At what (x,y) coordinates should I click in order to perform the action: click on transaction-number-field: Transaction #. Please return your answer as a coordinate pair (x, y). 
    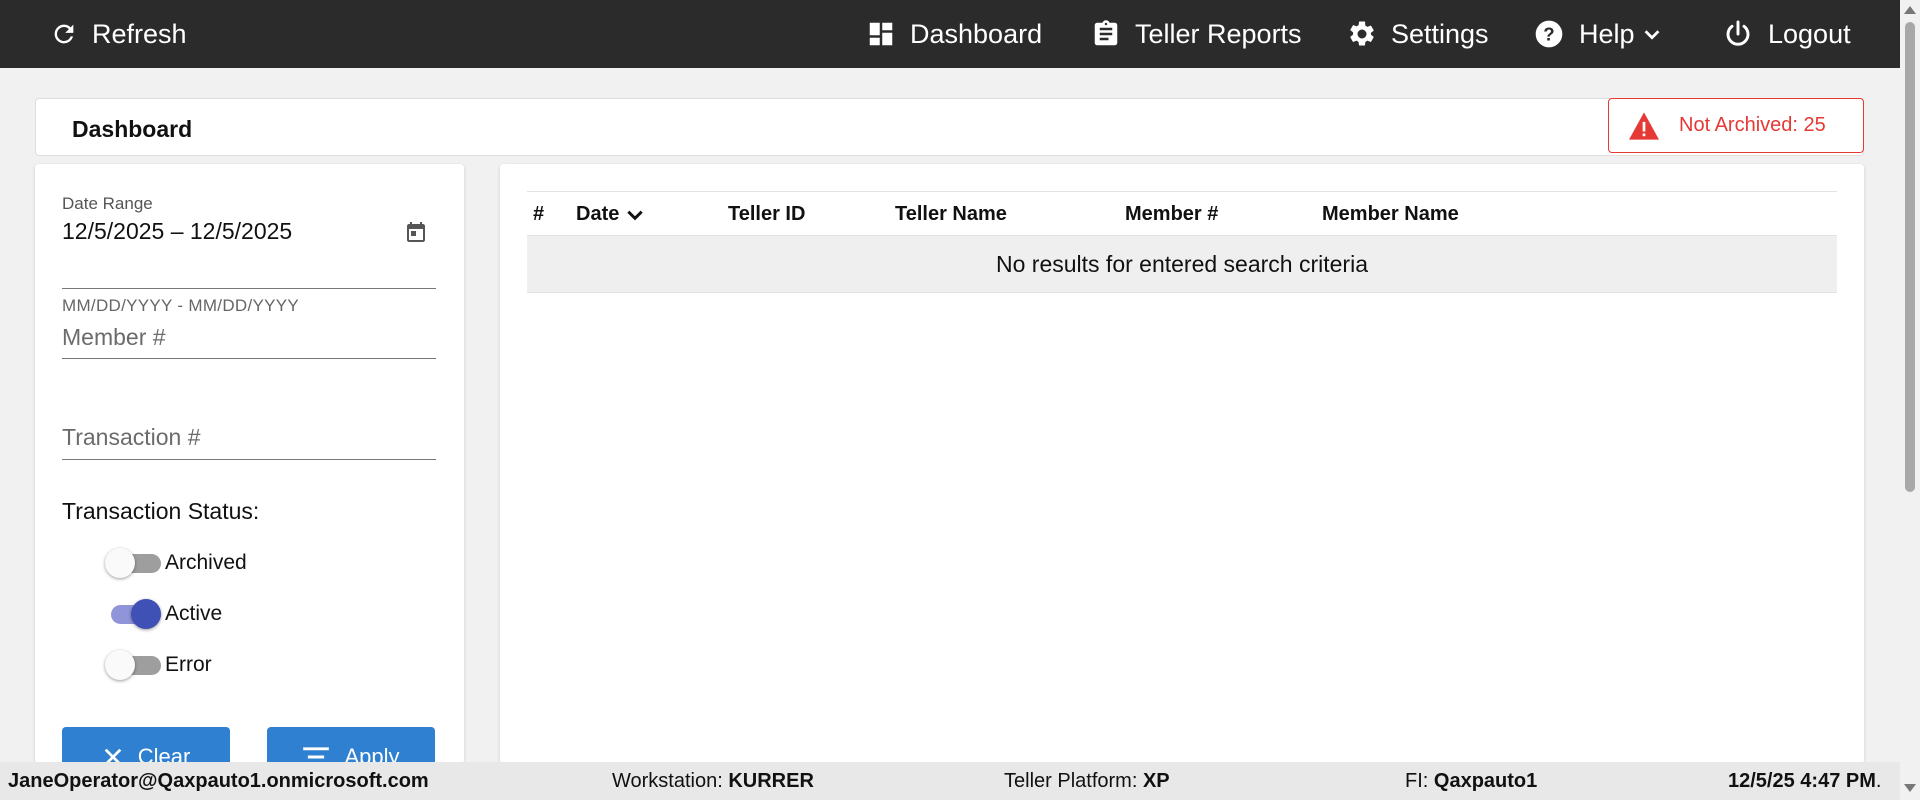
    Looking at the image, I should click on (249, 445).